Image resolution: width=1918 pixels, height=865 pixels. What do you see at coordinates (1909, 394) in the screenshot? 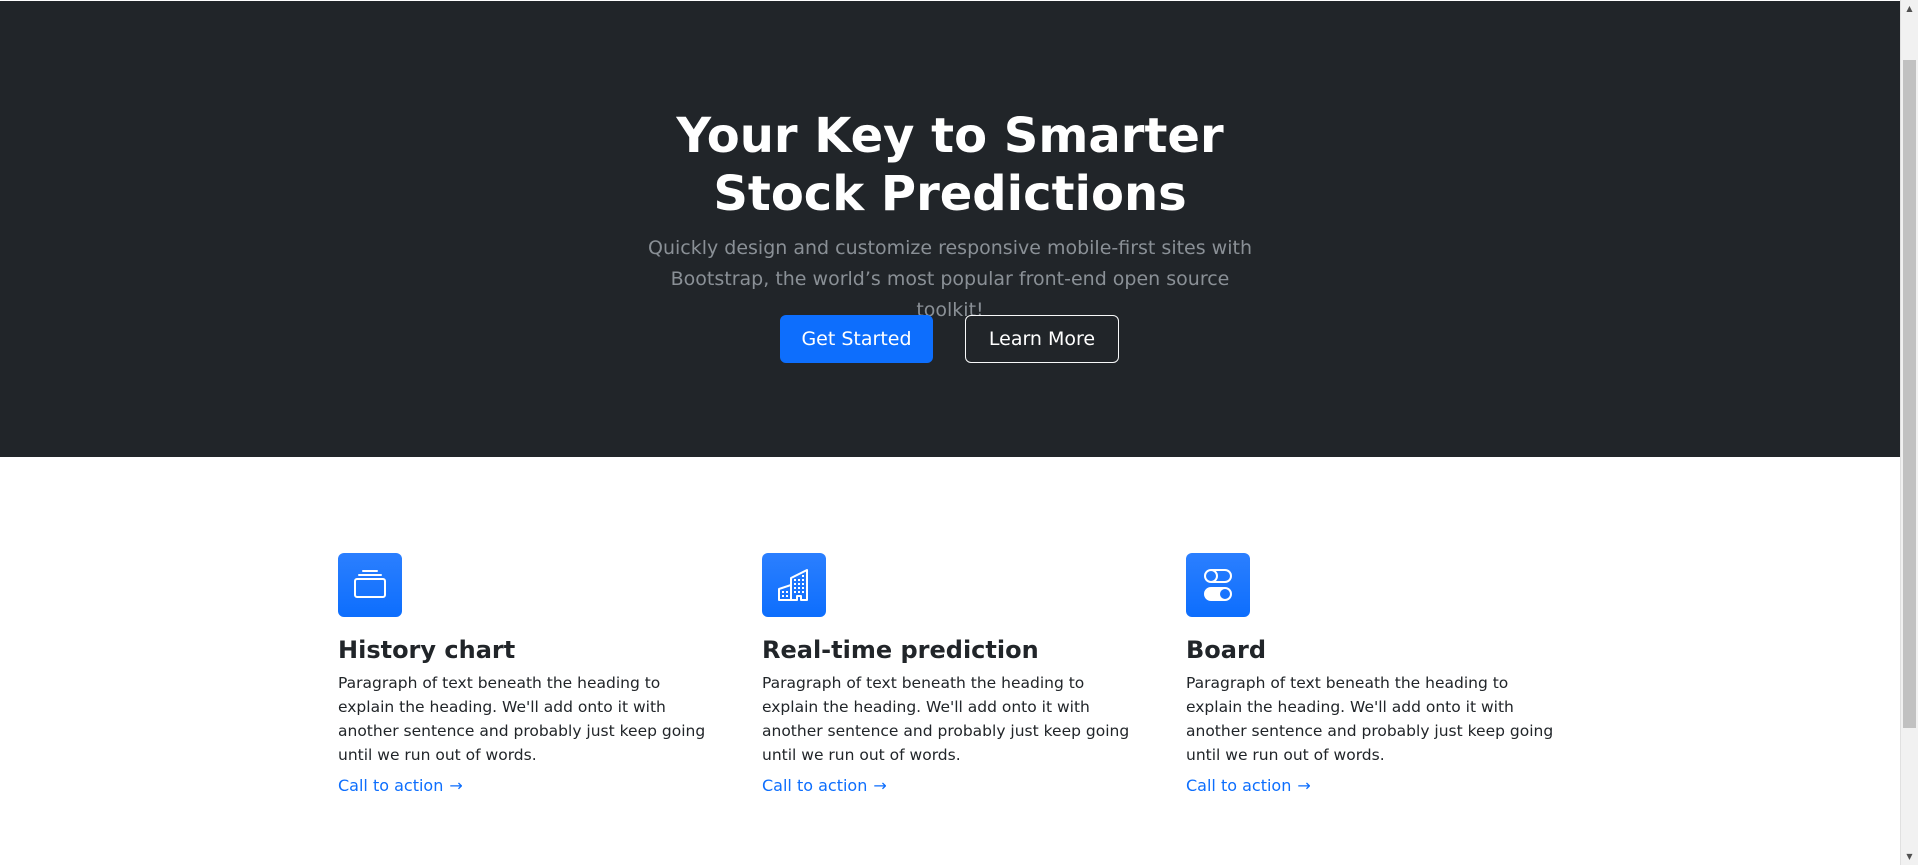
I see `scrollbar-thumb` at bounding box center [1909, 394].